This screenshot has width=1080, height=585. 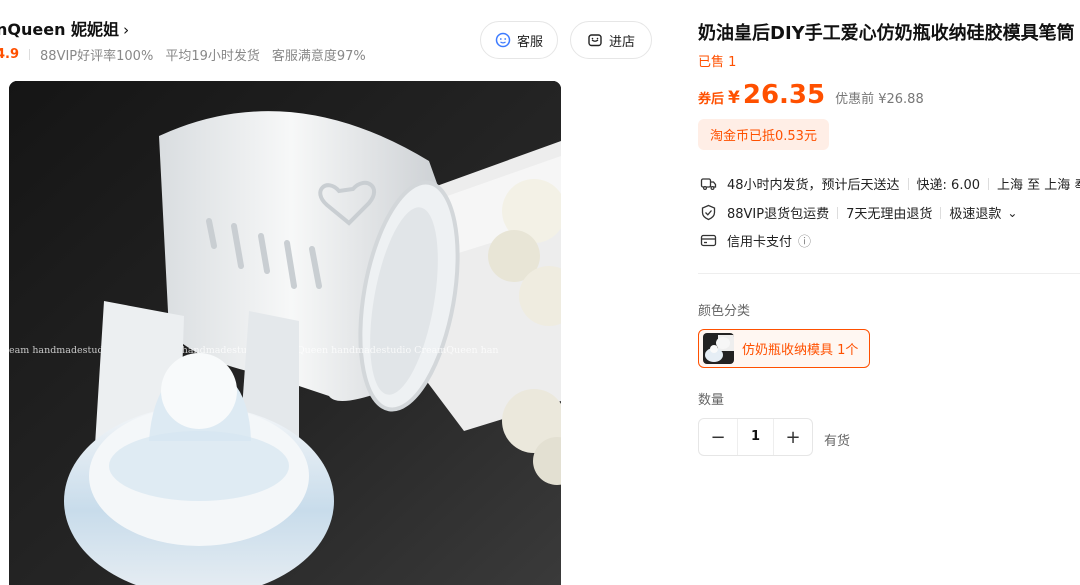 What do you see at coordinates (948, 185) in the screenshot?
I see `shipping-fee: 快递: 6.00` at bounding box center [948, 185].